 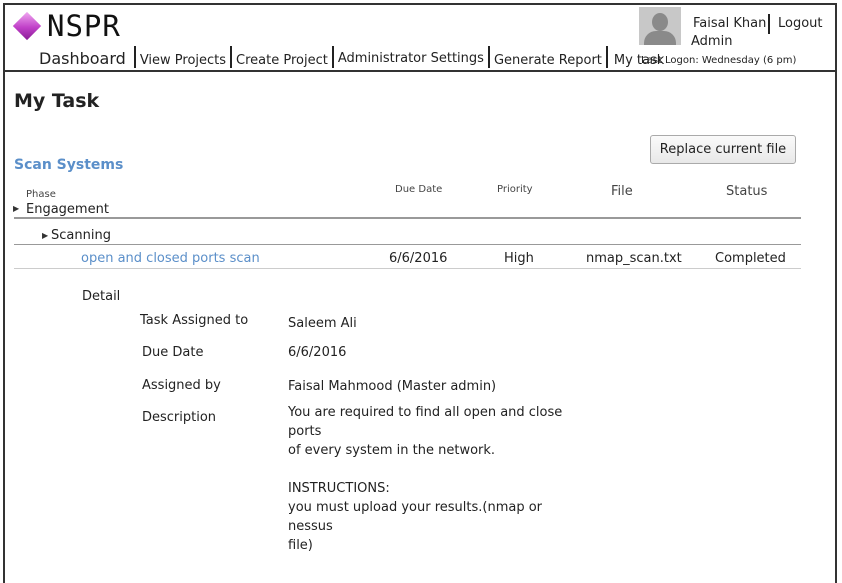 What do you see at coordinates (746, 191) in the screenshot?
I see `column-header-status: Status` at bounding box center [746, 191].